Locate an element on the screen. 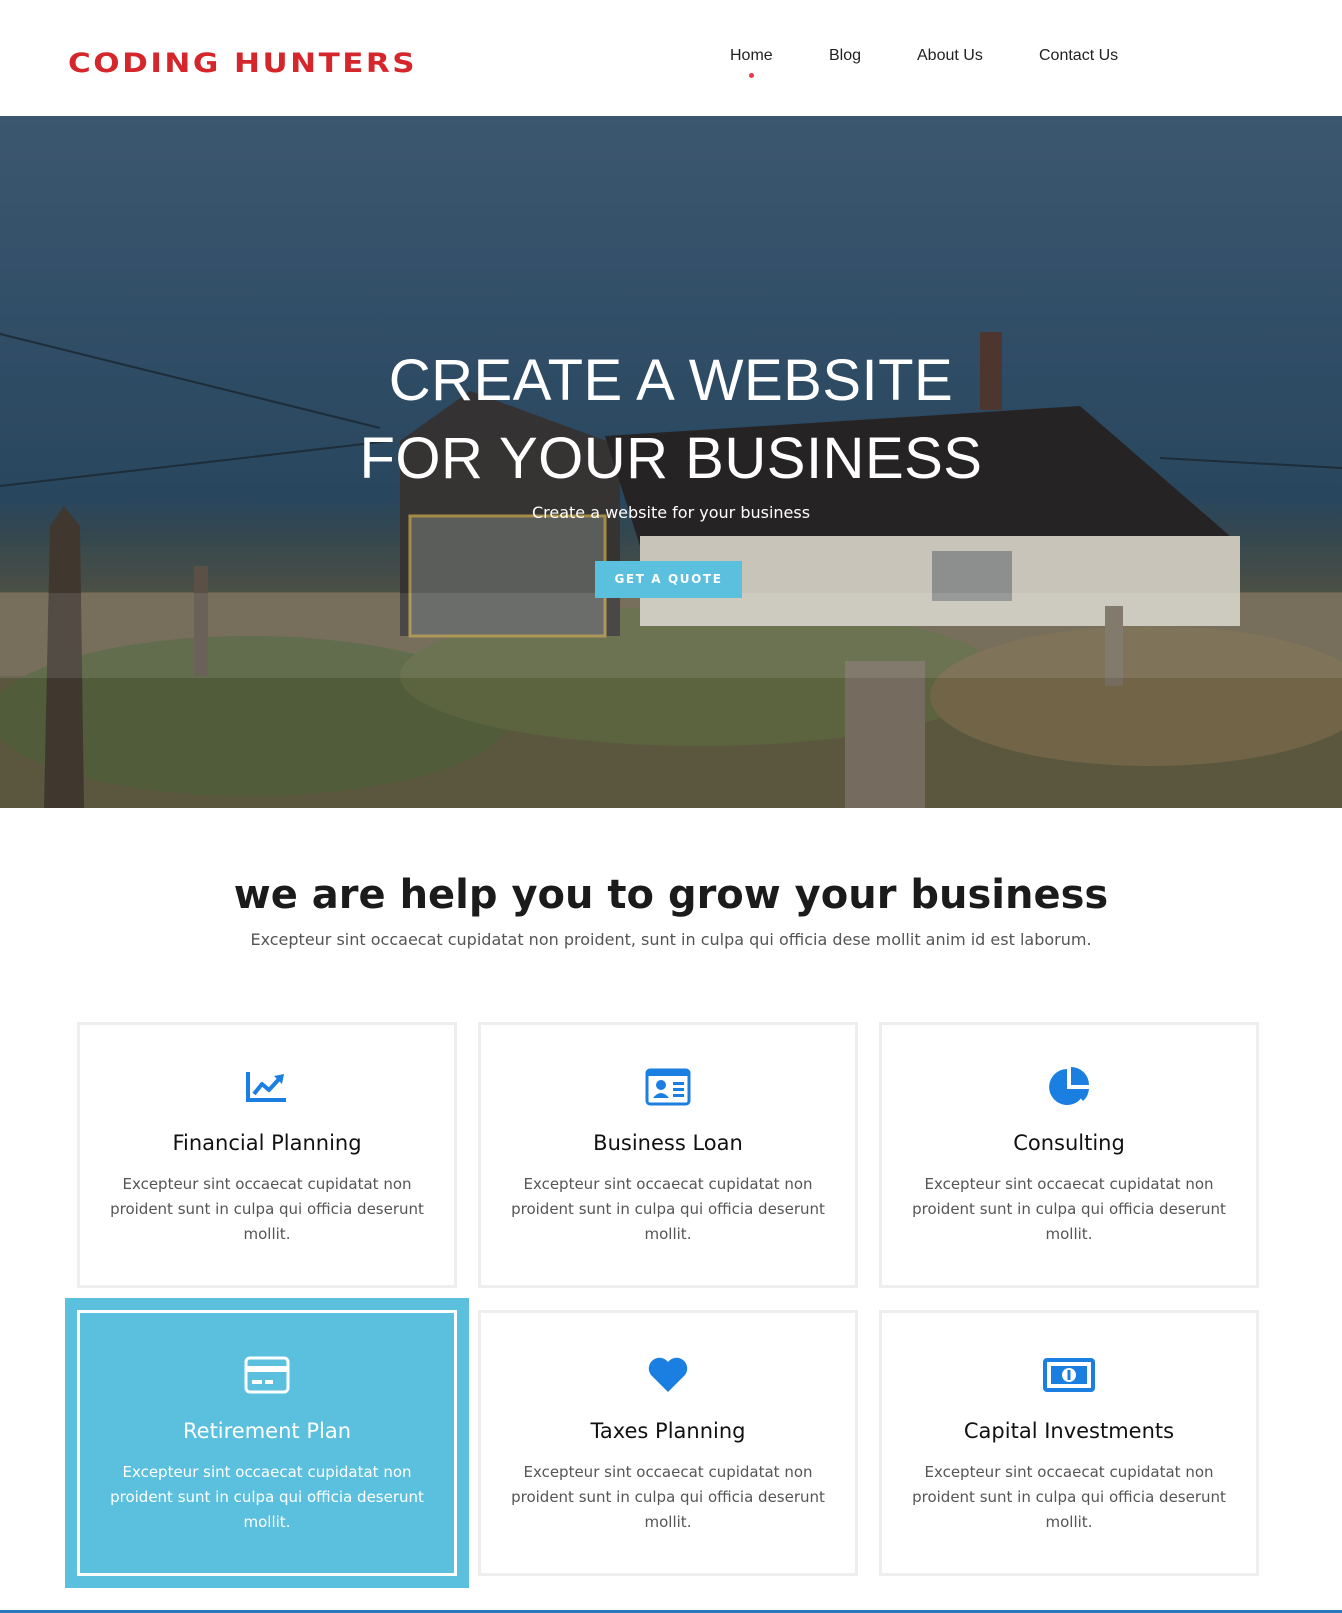 Image resolution: width=1342 pixels, height=1613 pixels. section-title: we are help you to grow your business is located at coordinates (671, 895).